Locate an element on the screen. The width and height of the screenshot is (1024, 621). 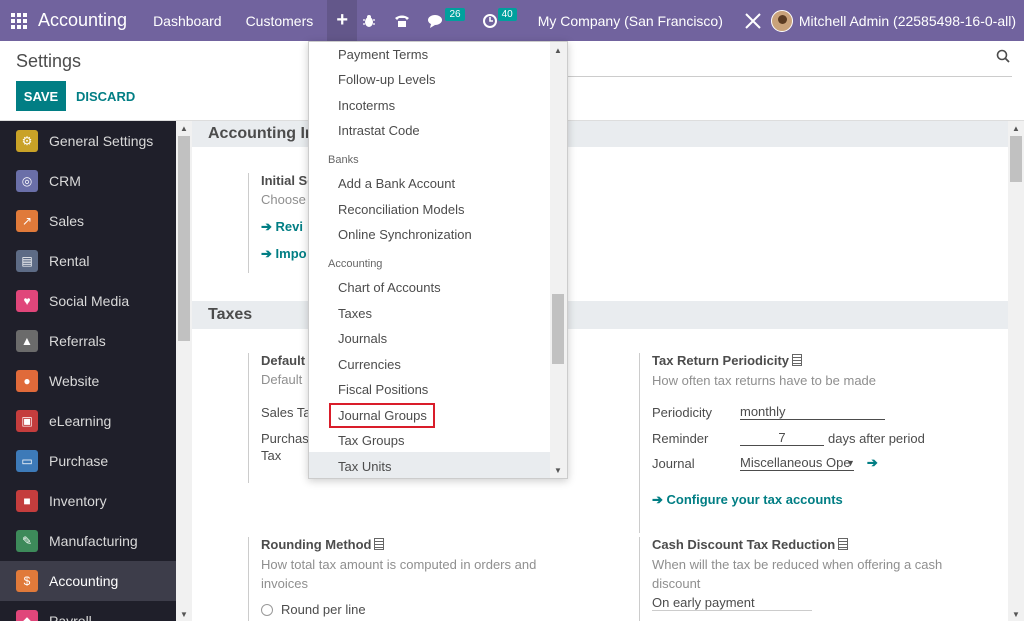
reminder-label: Reminder is located at coordinates (680, 438).